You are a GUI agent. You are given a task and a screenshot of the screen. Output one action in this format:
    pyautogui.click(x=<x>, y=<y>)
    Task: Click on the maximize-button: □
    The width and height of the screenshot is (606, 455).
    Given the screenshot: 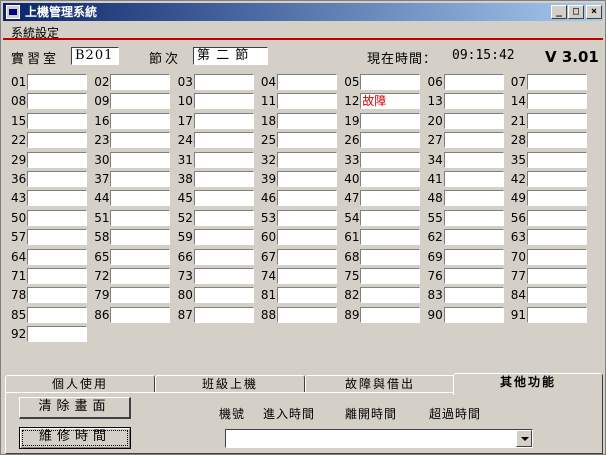 What is the action you would take?
    pyautogui.click(x=576, y=12)
    